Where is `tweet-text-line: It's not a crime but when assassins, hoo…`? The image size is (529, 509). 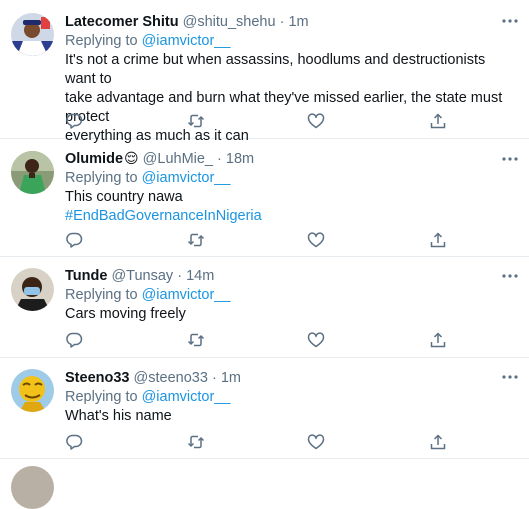
tweet-text-line: It's not a crime but when assassins, hoo… is located at coordinates (275, 69).